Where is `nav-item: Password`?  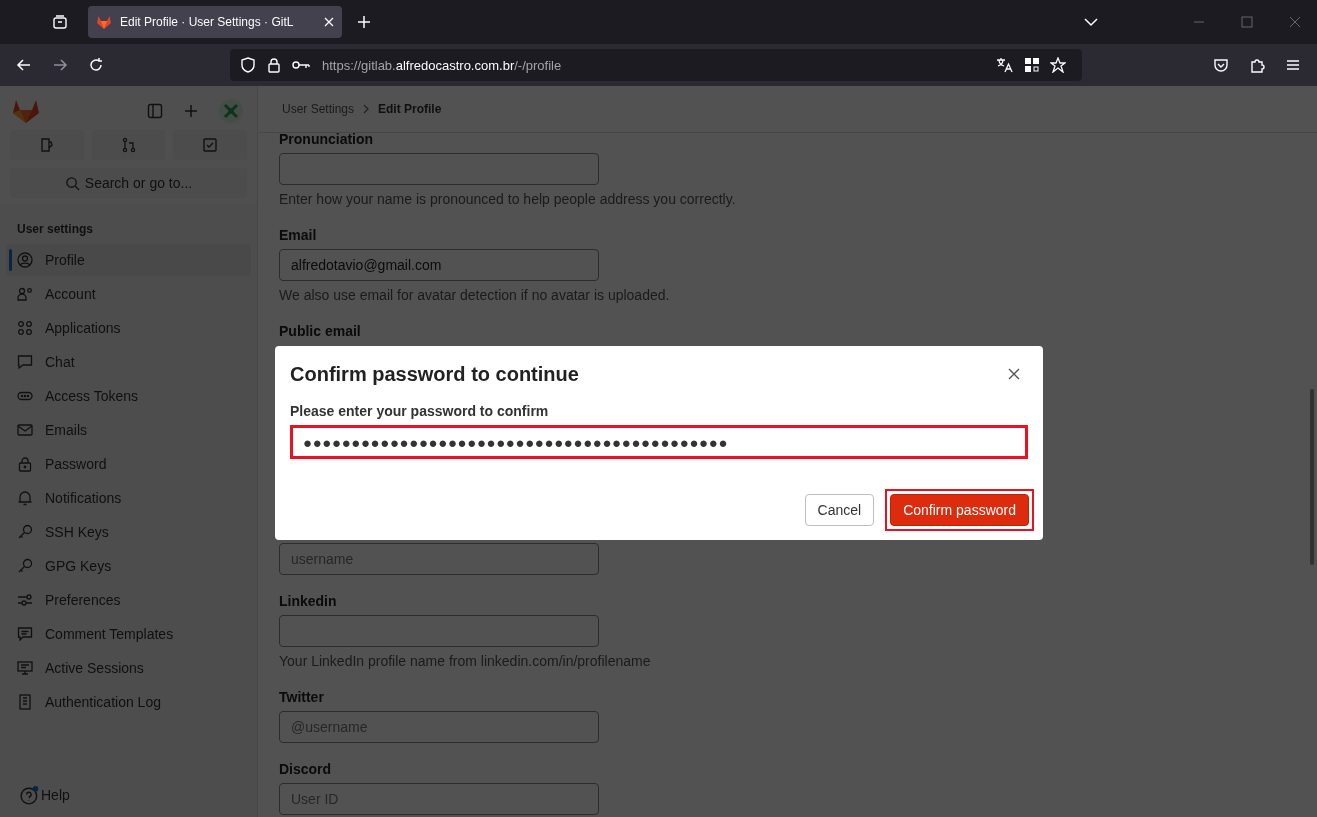
nav-item: Password is located at coordinates (128, 464).